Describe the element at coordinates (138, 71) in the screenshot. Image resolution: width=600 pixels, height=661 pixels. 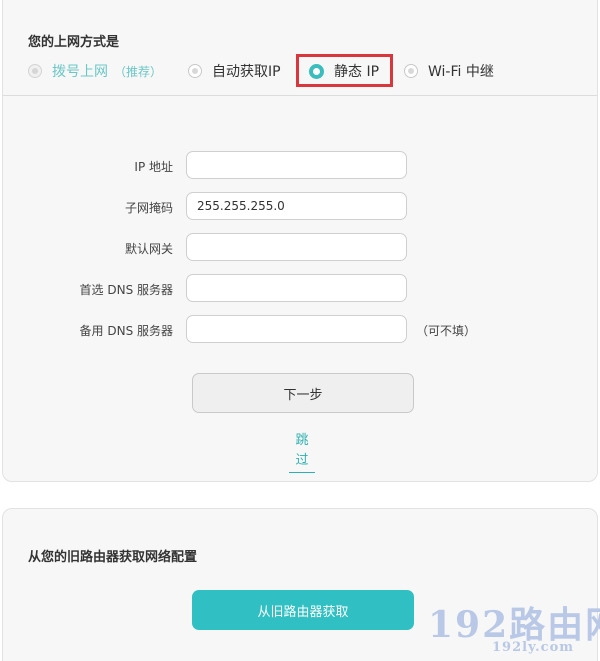
I see `radio-dialup-recommended-note: （推荐）` at that location.